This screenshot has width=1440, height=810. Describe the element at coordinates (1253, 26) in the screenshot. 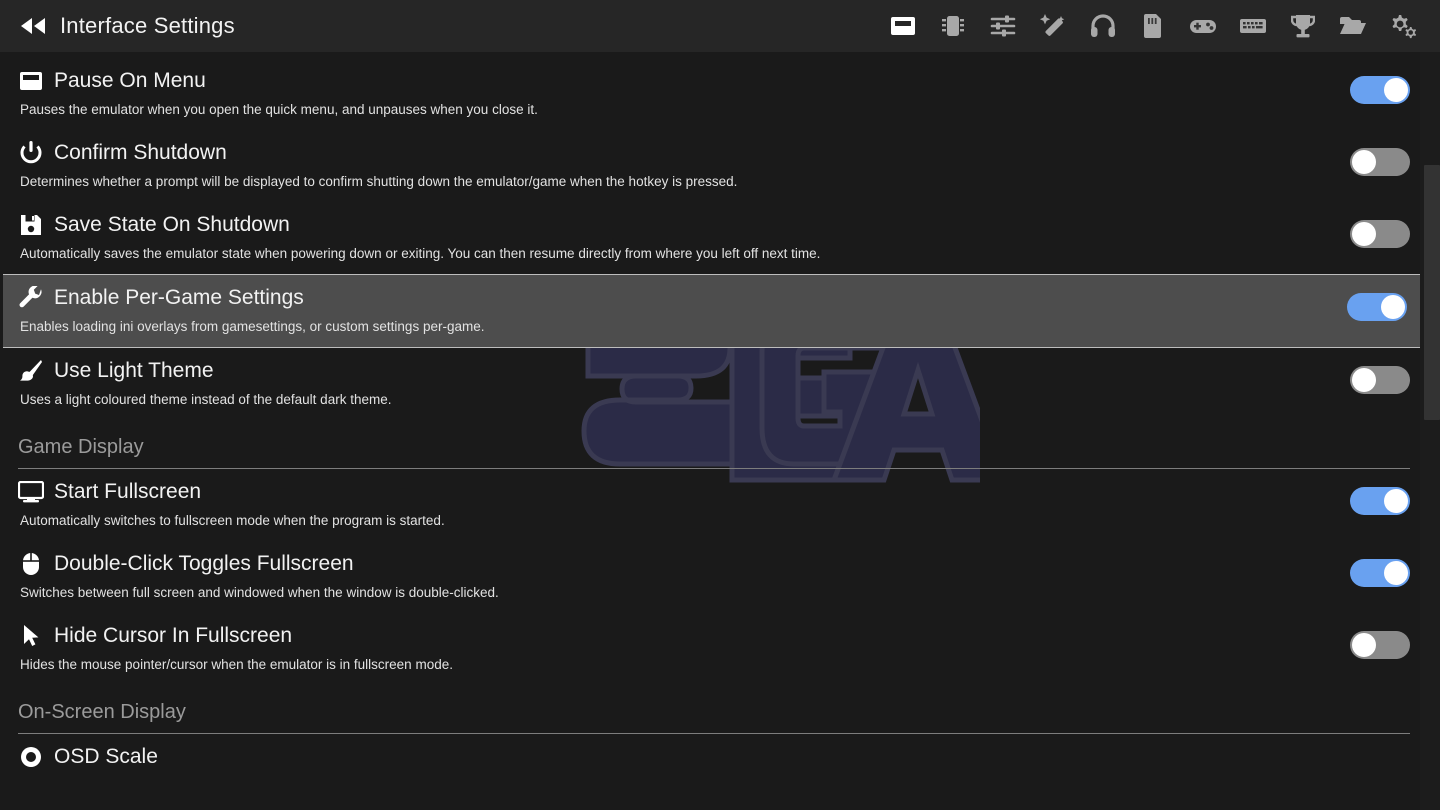

I see `hotkey-settings-icon` at that location.